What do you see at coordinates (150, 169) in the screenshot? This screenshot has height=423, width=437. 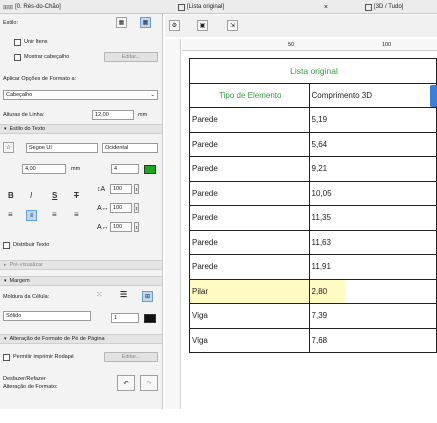 I see `color-swatch` at bounding box center [150, 169].